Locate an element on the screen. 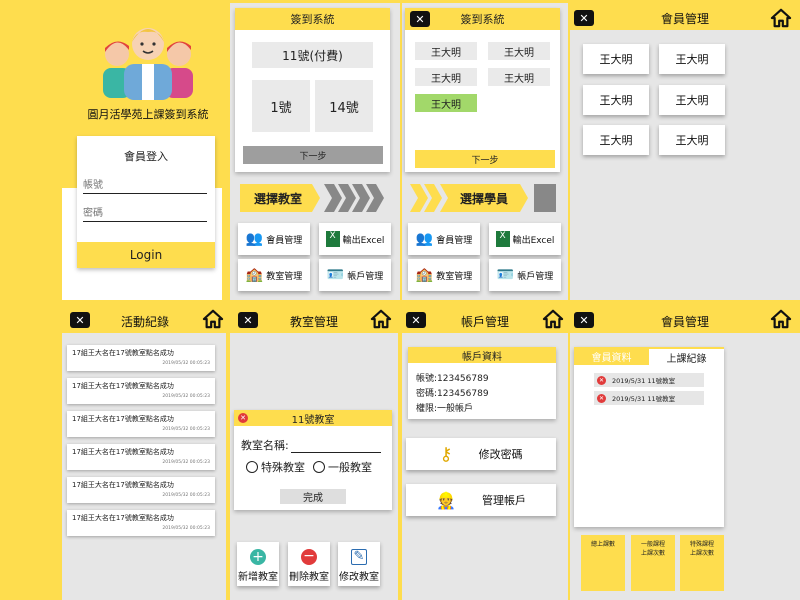 This screenshot has height=600, width=800. classroom-dialog-titlebar: ✕ 11號教室 is located at coordinates (313, 418).